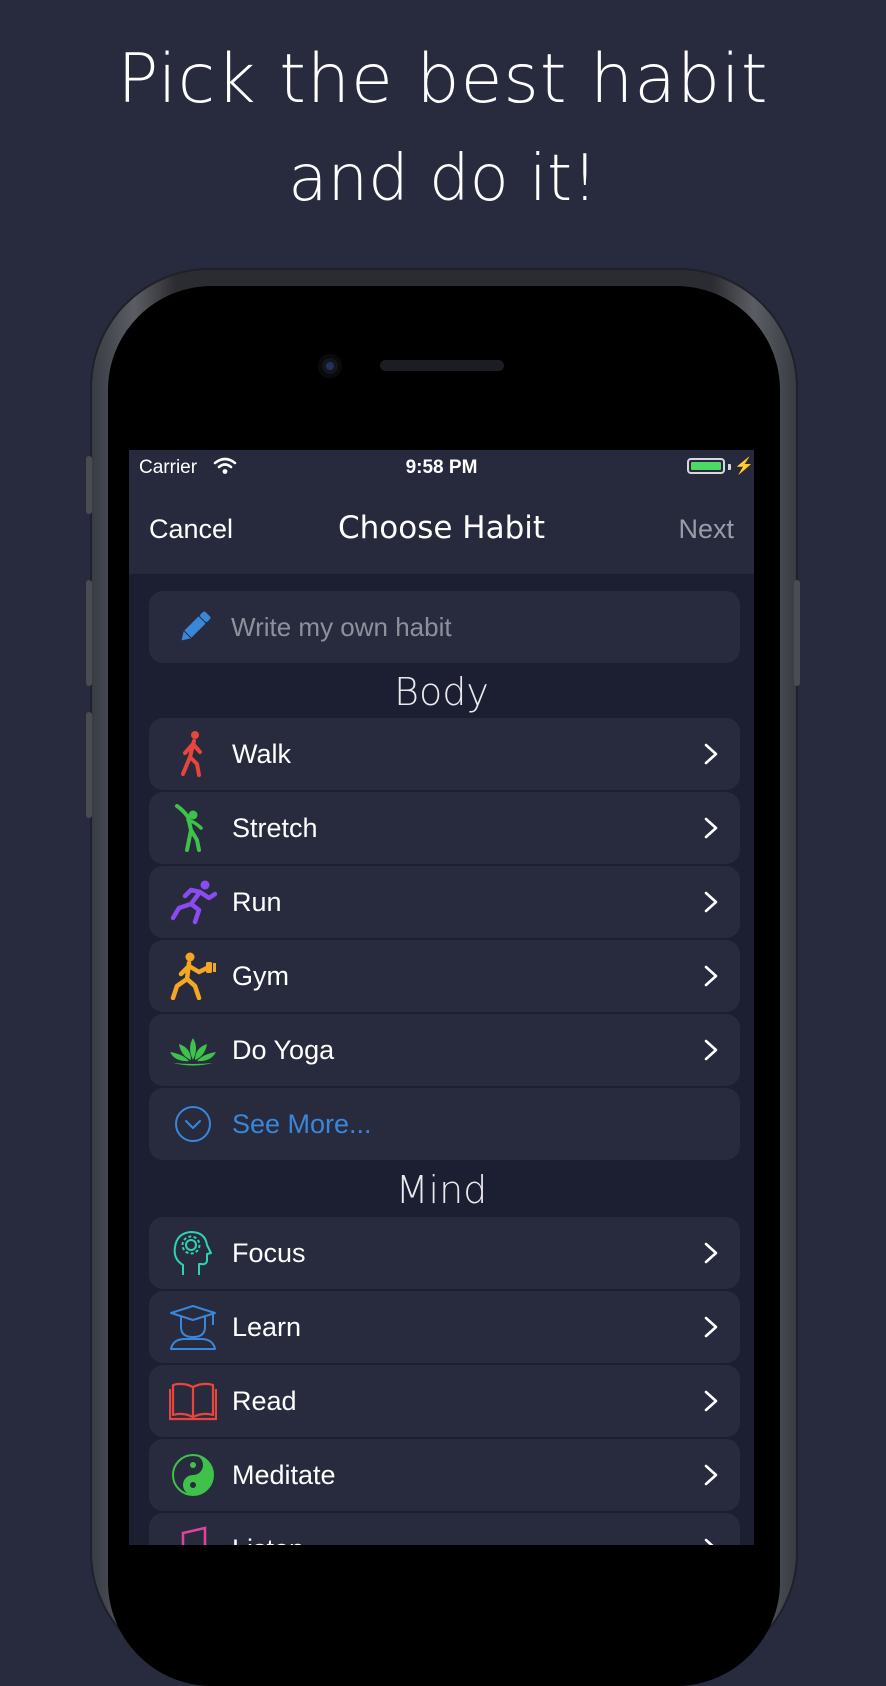 The width and height of the screenshot is (886, 1686). I want to click on habit-label: Focus, so click(269, 1253).